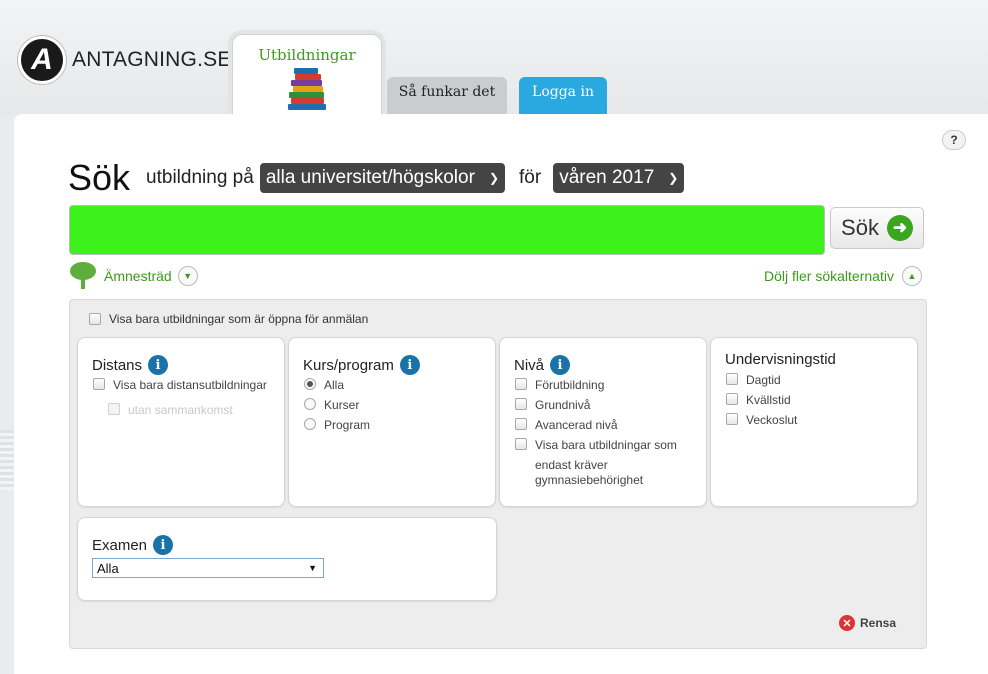 Image resolution: width=988 pixels, height=674 pixels. Describe the element at coordinates (563, 96) in the screenshot. I see `tab-logga-in: Logga in` at that location.